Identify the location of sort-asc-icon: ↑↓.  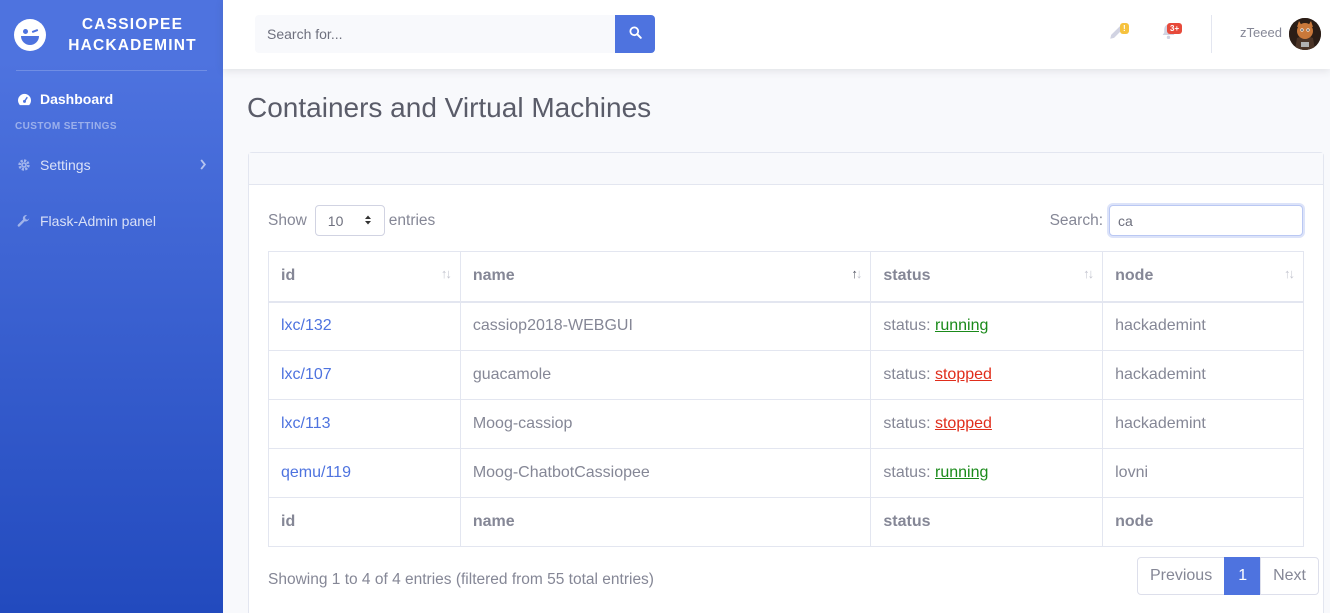
(856, 273).